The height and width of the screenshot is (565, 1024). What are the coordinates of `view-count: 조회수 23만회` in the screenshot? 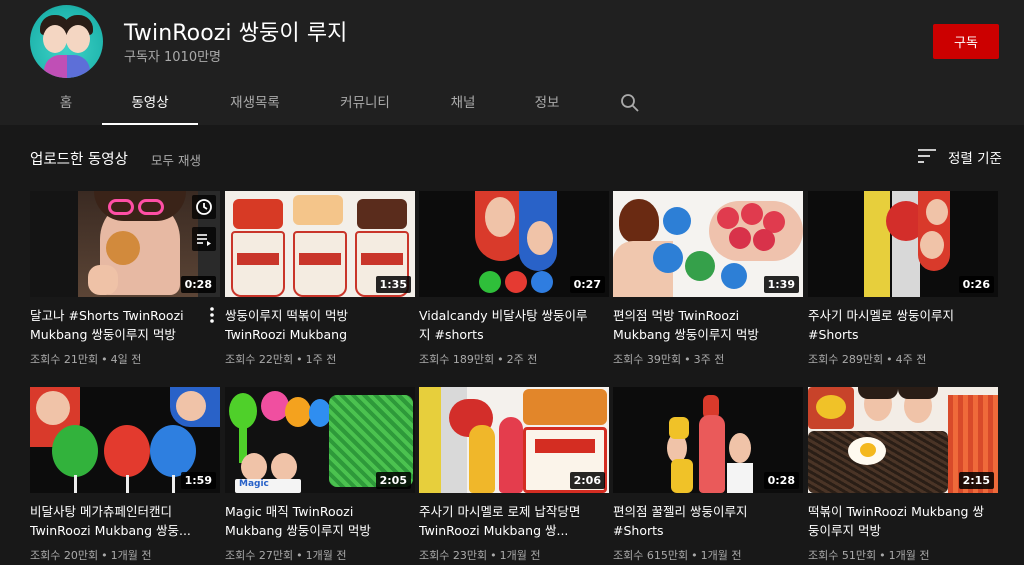 It's located at (453, 555).